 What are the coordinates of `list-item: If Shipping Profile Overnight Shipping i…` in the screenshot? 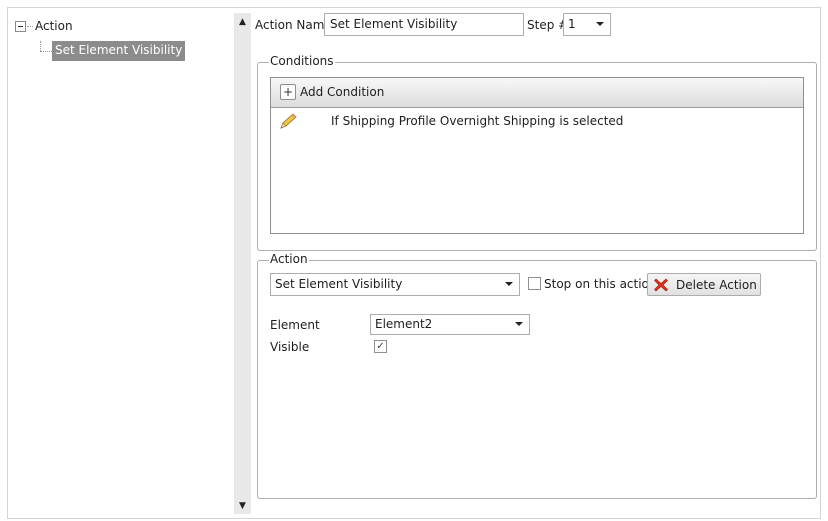 It's located at (537, 121).